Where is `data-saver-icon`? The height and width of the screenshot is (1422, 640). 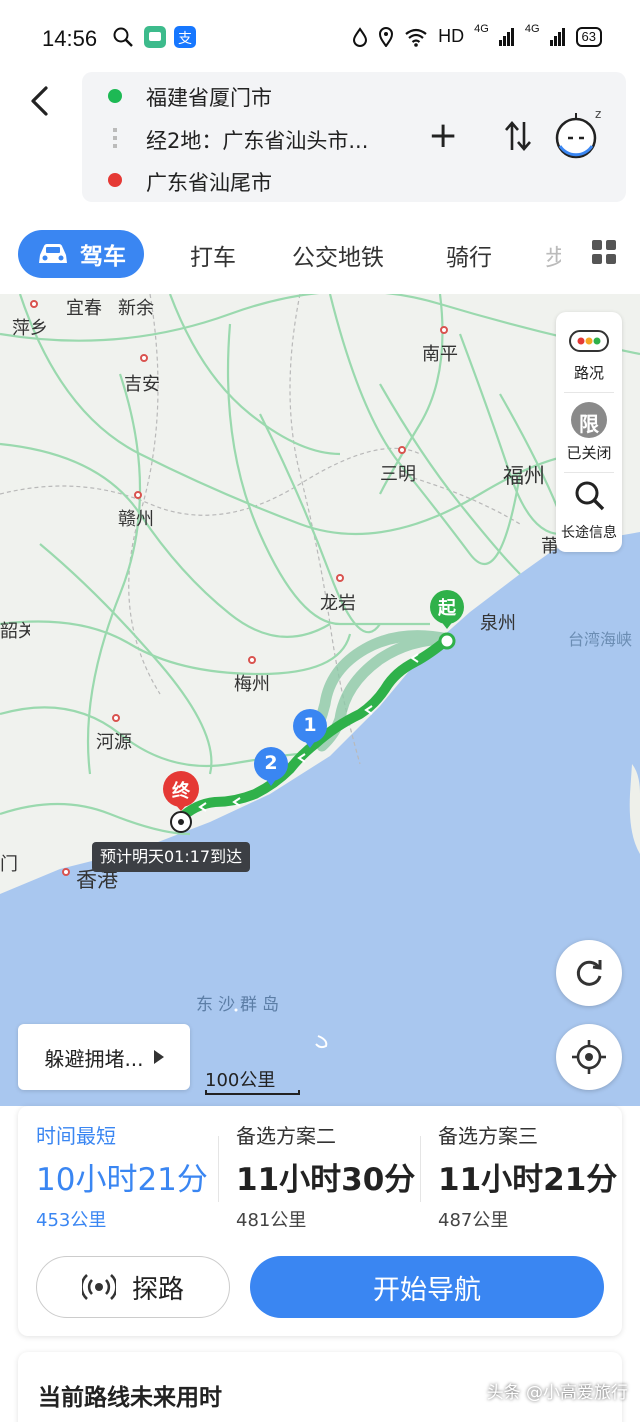
data-saver-icon is located at coordinates (360, 36).